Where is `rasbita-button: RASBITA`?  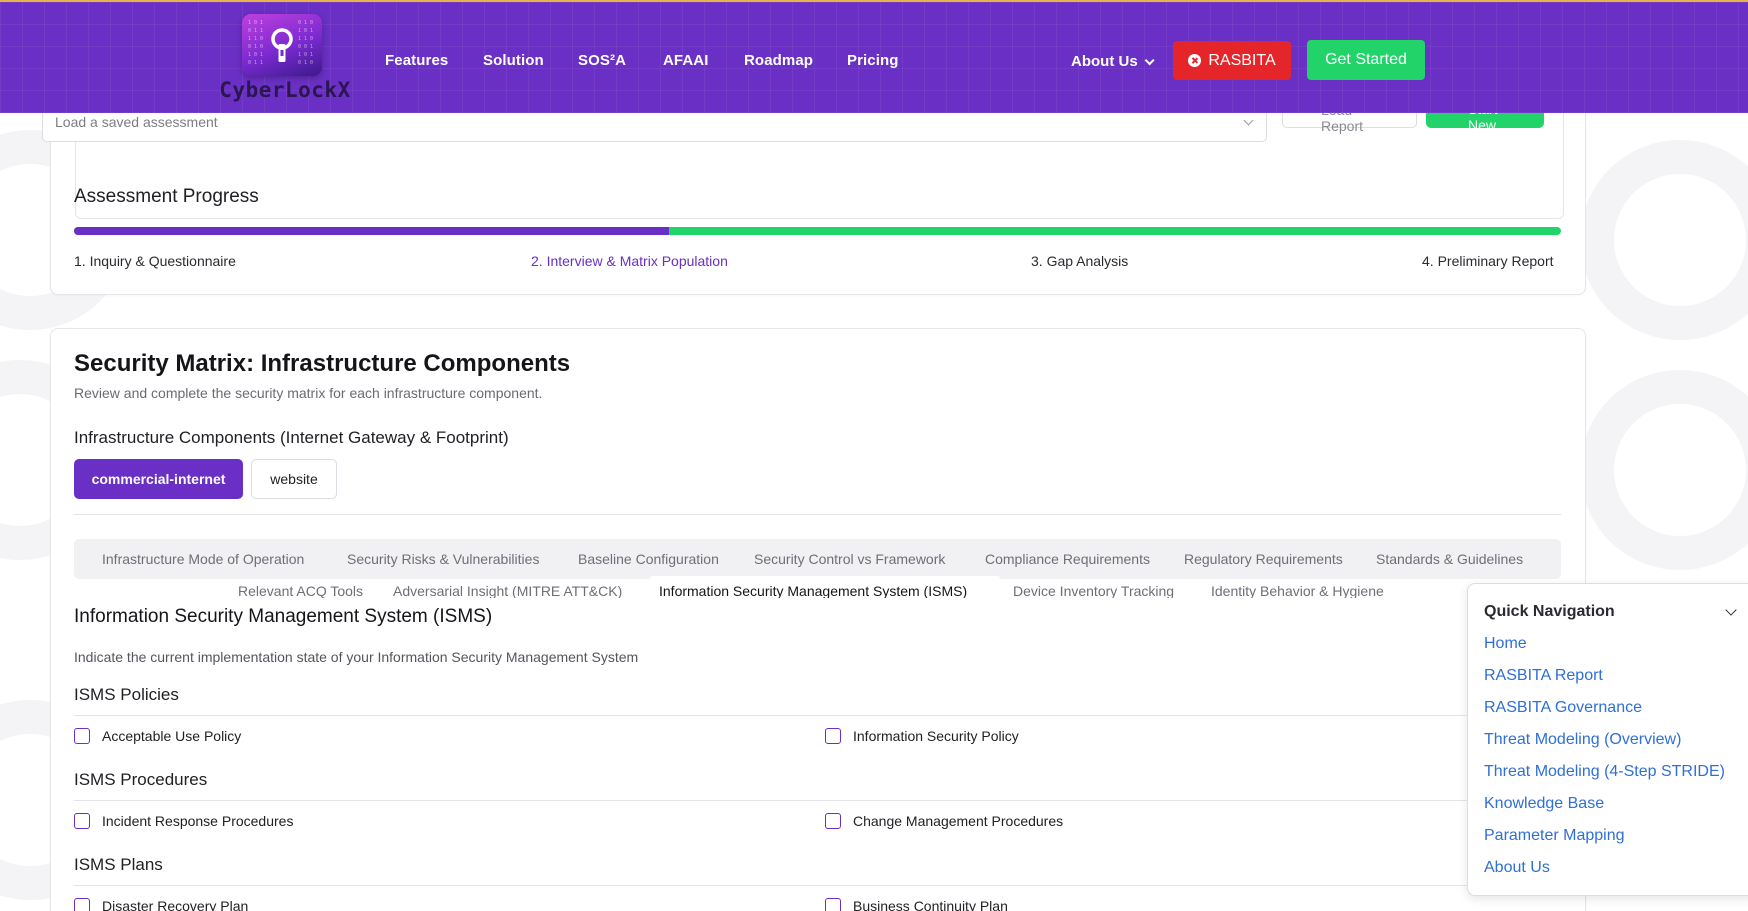 rasbita-button: RASBITA is located at coordinates (1232, 60).